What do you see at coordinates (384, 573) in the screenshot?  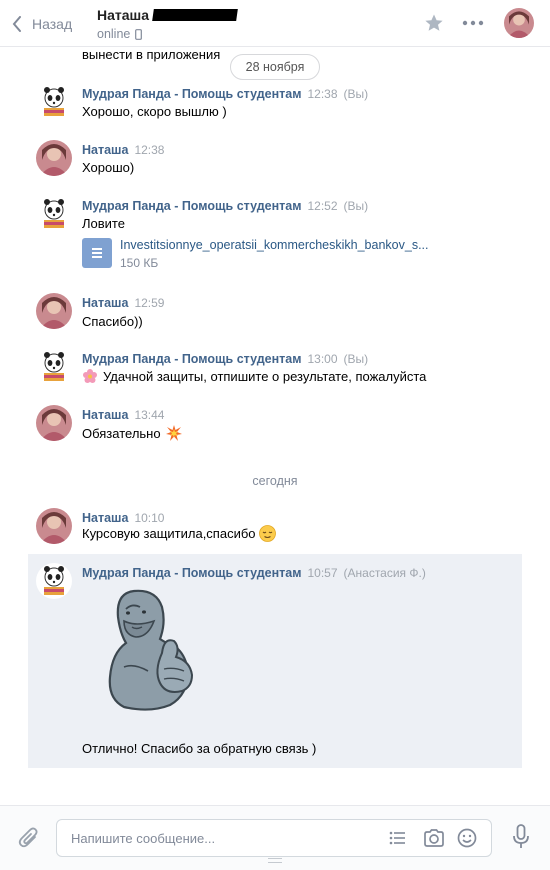 I see `message-sender-tag: (Анастасия Ф.)` at bounding box center [384, 573].